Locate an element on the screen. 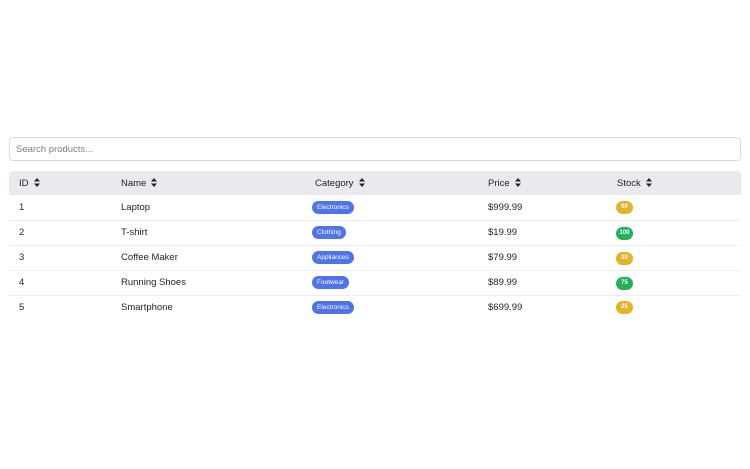 This screenshot has width=750, height=469. cell-price: $19.99 is located at coordinates (503, 232).